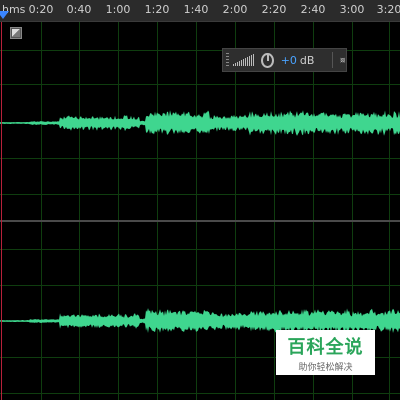  I want to click on time-tick: 2:00, so click(235, 9).